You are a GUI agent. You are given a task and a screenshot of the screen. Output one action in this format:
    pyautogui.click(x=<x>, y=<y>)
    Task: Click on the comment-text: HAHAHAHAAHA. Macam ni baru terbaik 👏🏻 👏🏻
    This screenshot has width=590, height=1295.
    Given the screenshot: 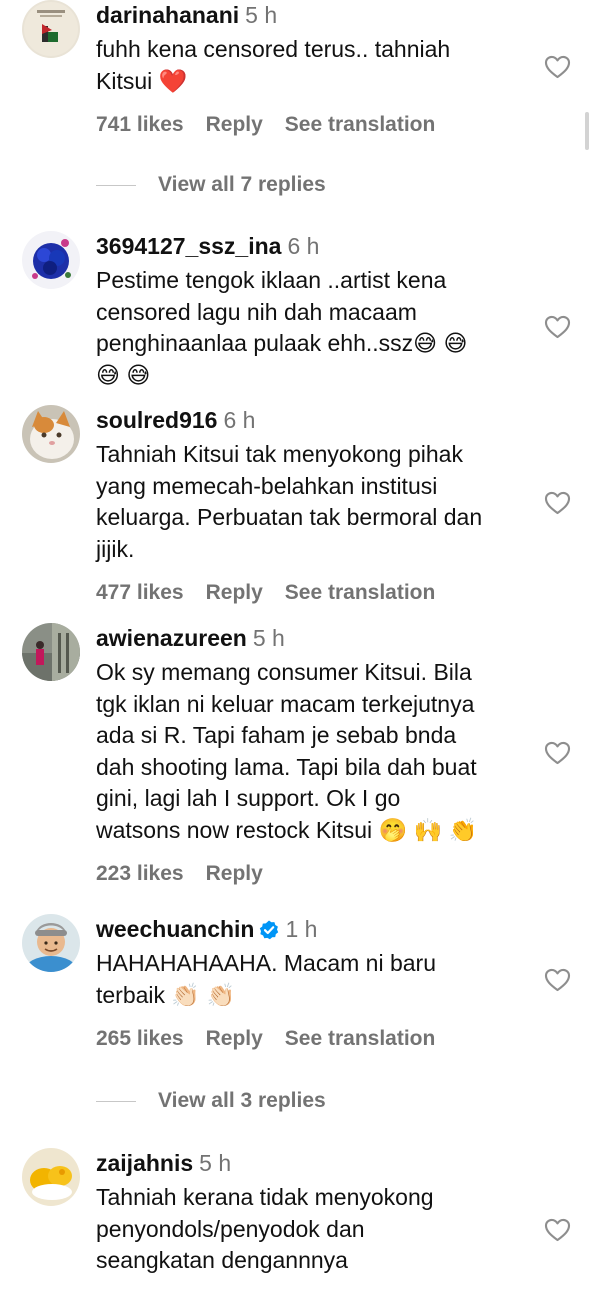 What is the action you would take?
    pyautogui.click(x=266, y=979)
    